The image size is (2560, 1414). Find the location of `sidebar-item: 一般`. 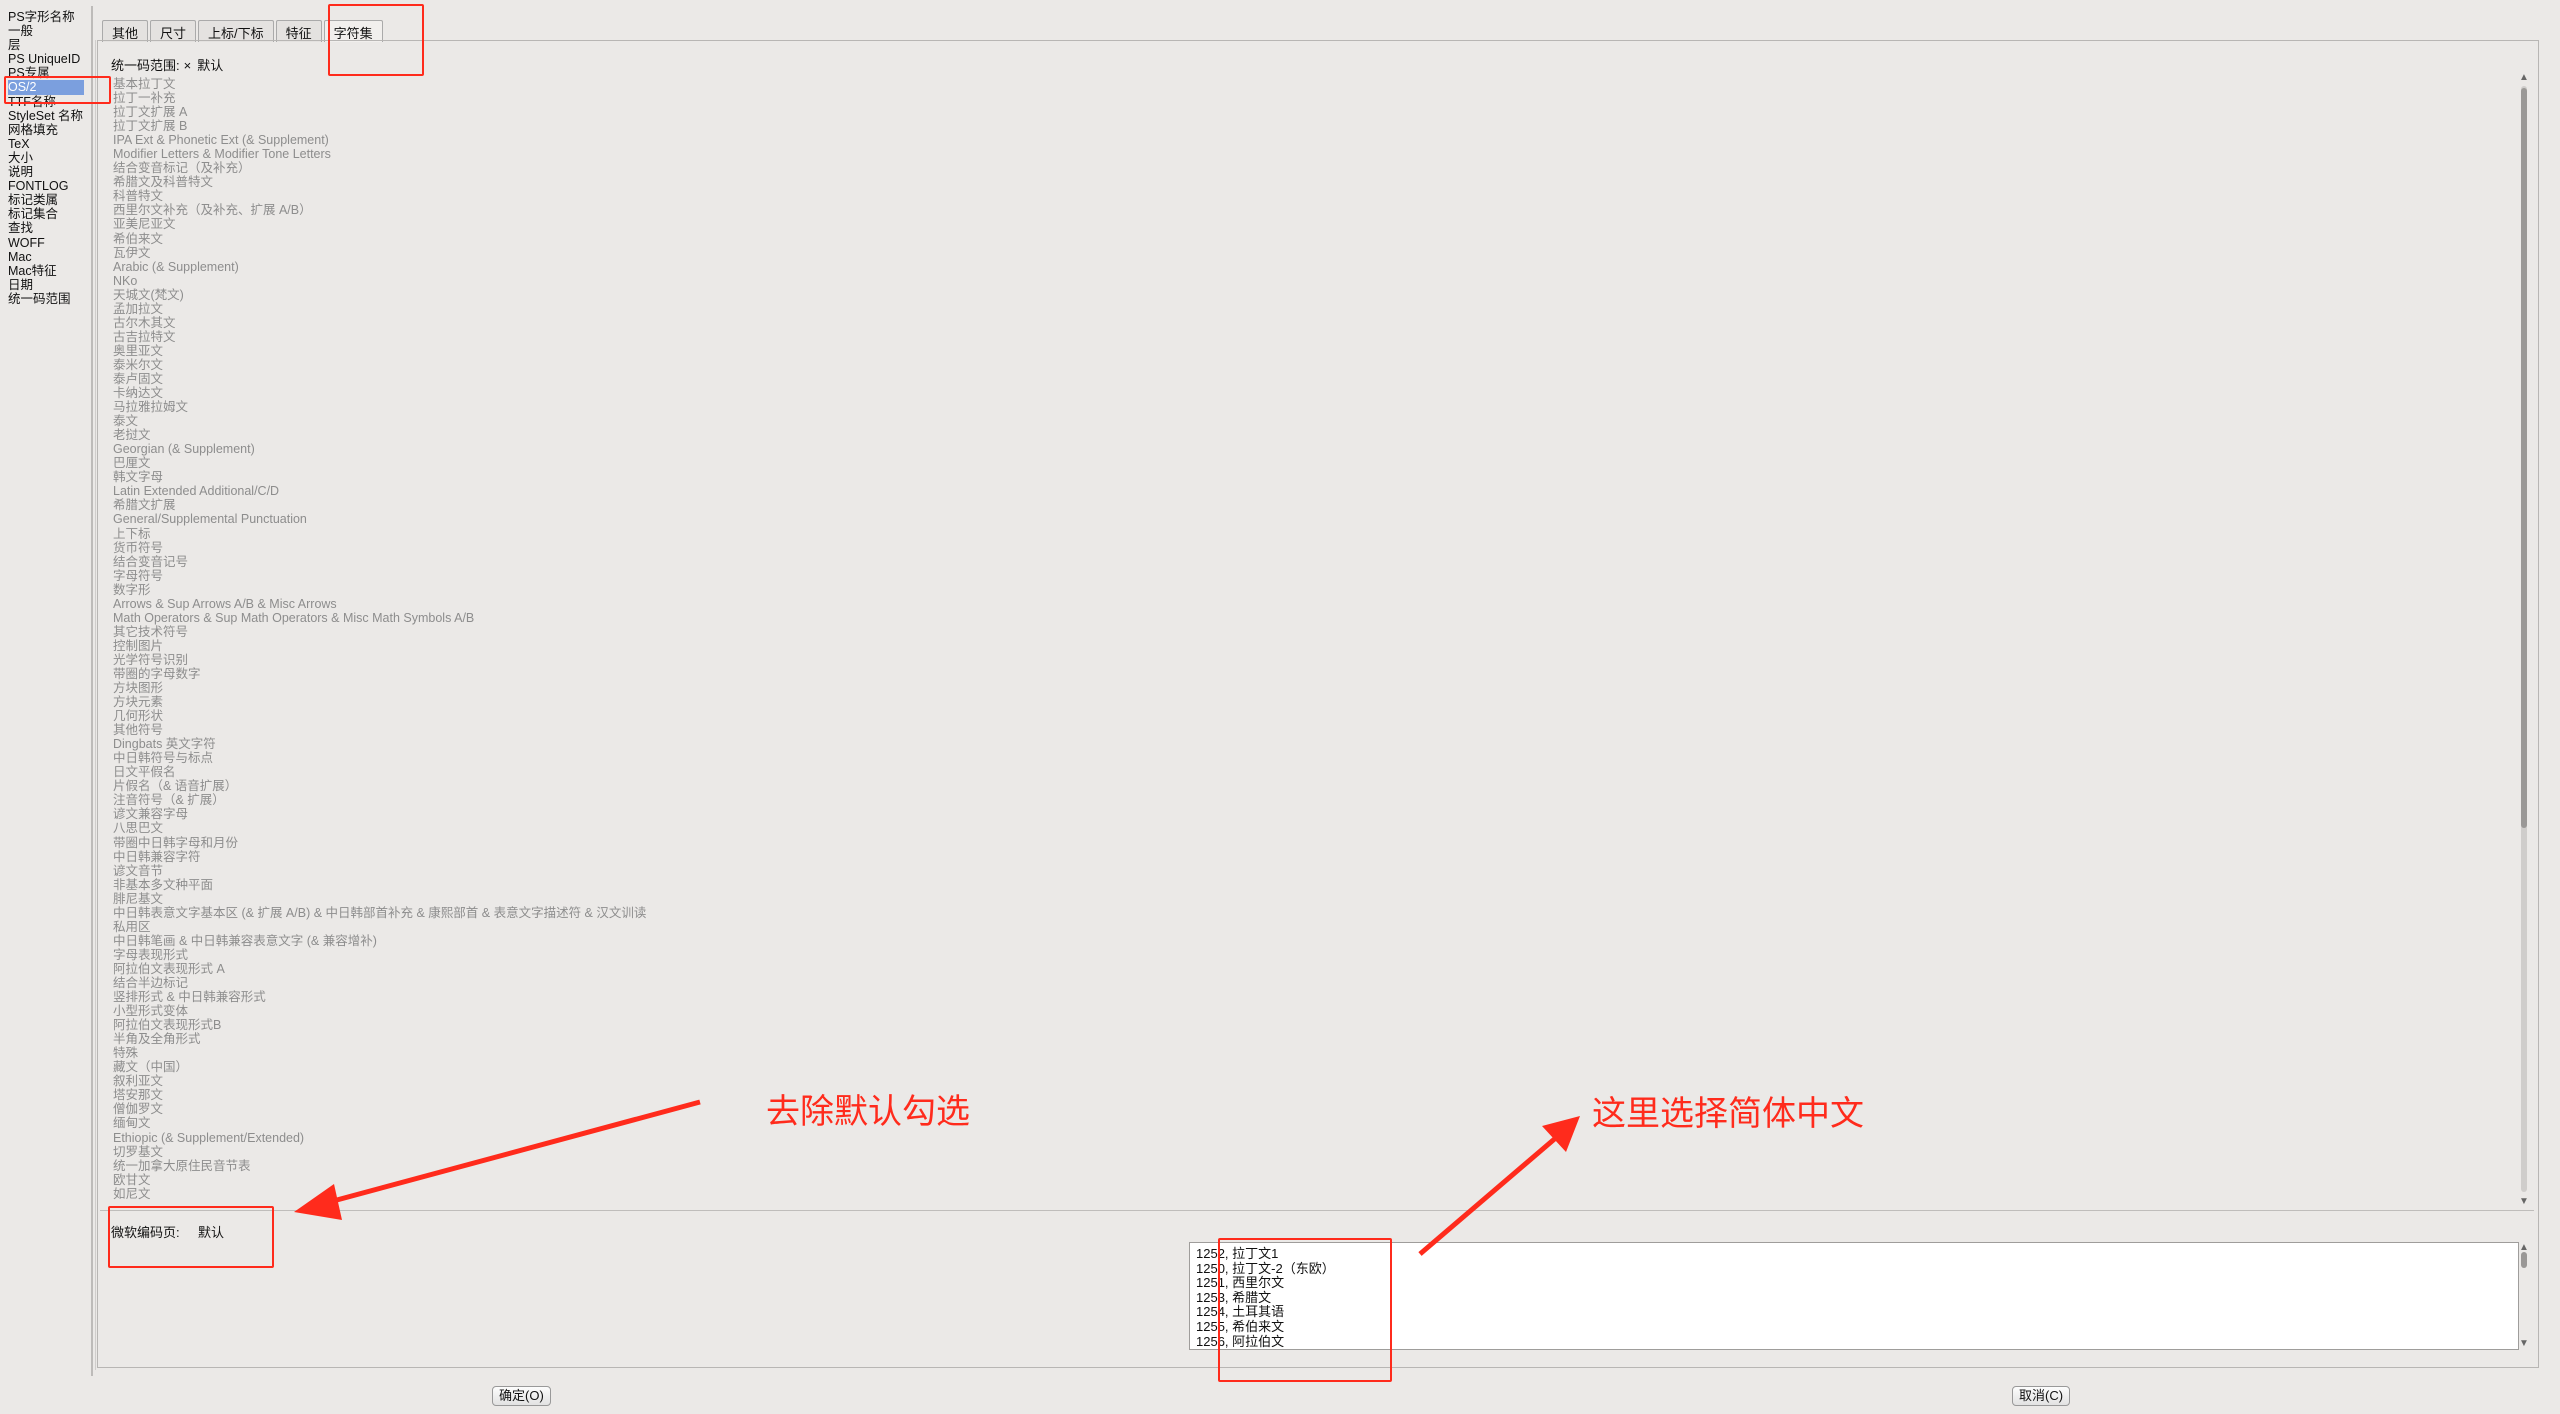

sidebar-item: 一般 is located at coordinates (49, 31).